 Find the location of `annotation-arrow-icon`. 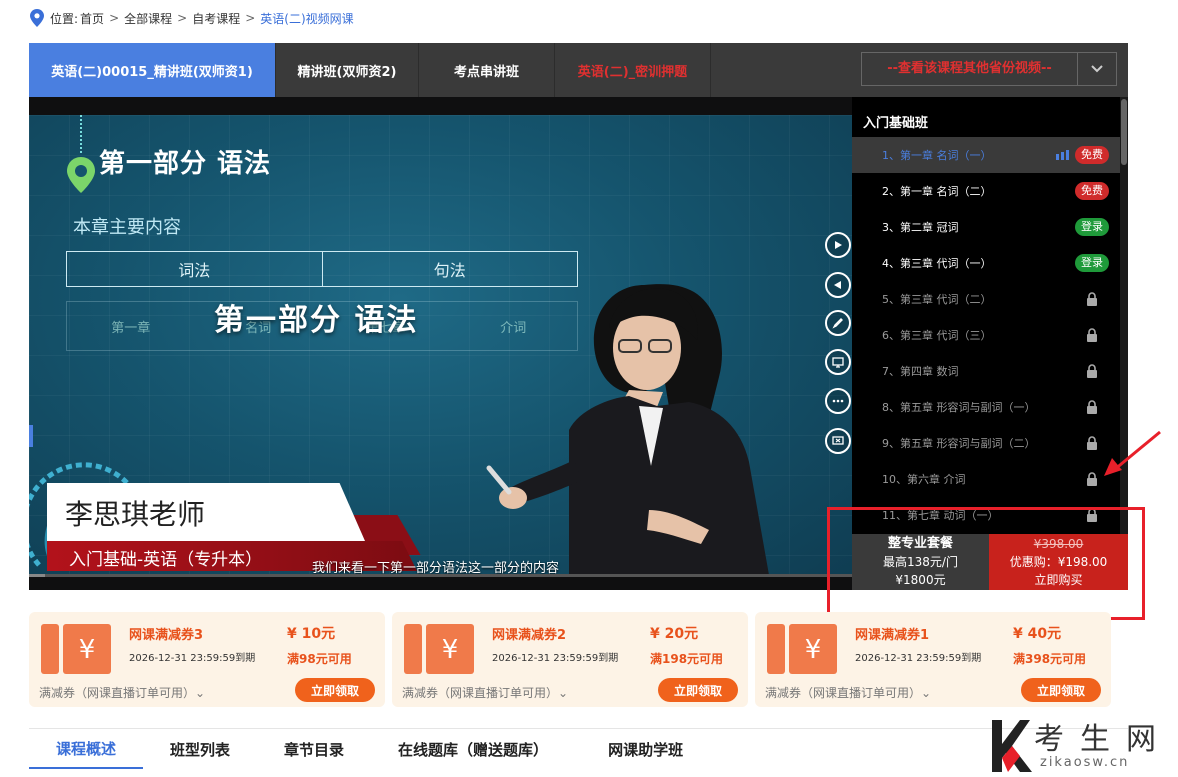

annotation-arrow-icon is located at coordinates (1132, 453).